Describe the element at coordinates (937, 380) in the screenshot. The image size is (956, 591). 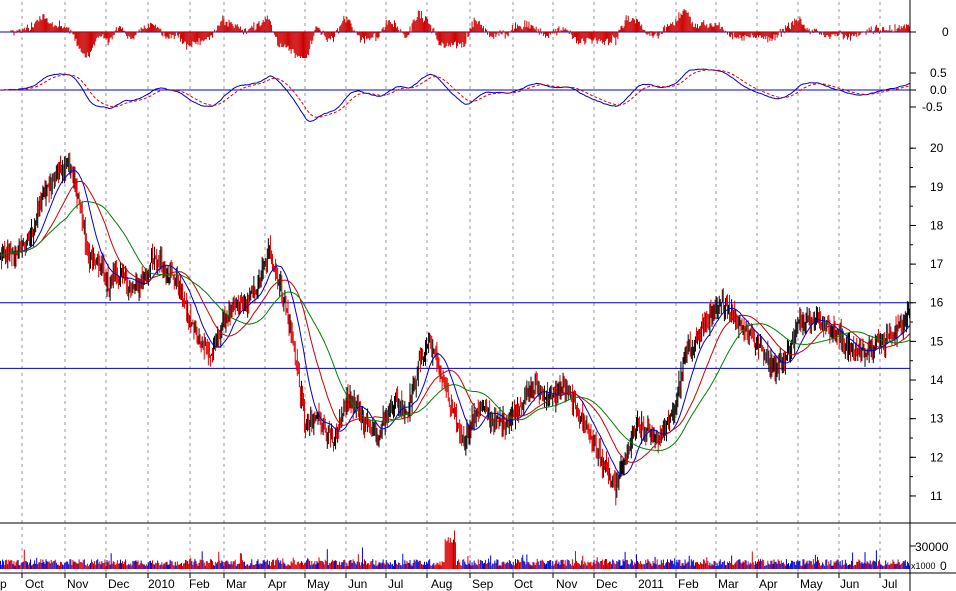
I see `price-tick-label: 14` at that location.